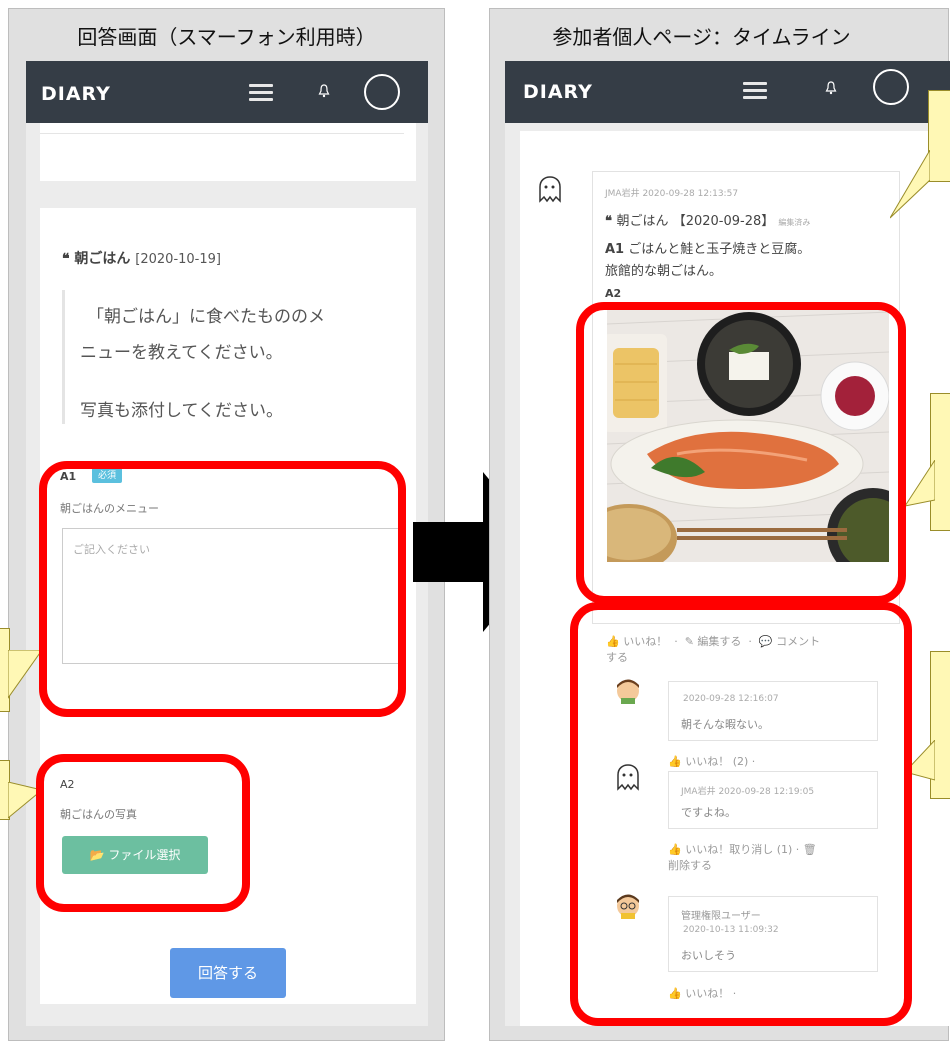  What do you see at coordinates (741, 814) in the screenshot?
I see `highlight-comments` at bounding box center [741, 814].